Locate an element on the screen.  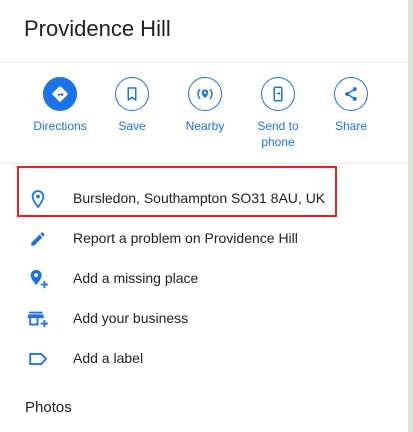
place-title: Providence Hill is located at coordinates (97, 28).